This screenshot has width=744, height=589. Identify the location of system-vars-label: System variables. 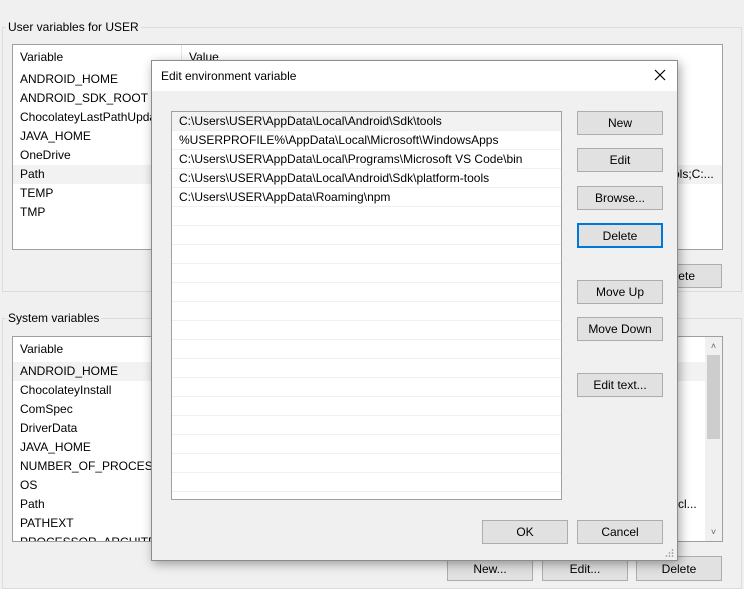
(54, 318).